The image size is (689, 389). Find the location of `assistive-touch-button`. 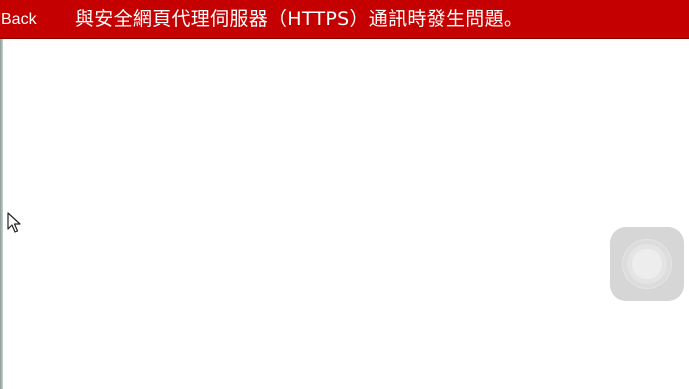

assistive-touch-button is located at coordinates (647, 264).